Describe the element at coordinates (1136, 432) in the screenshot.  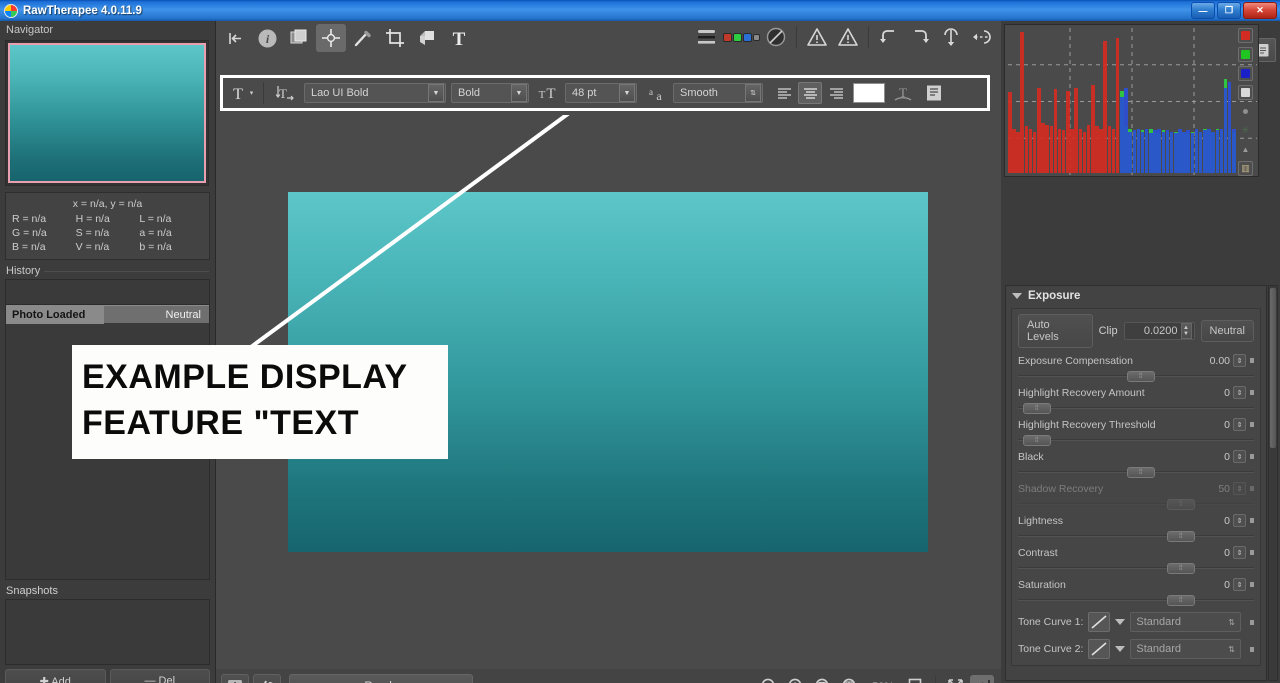
I see `slider-highlight-recovery-threshold: Highlight Recovery Threshold 0 ⇕ ⦙⦙` at that location.